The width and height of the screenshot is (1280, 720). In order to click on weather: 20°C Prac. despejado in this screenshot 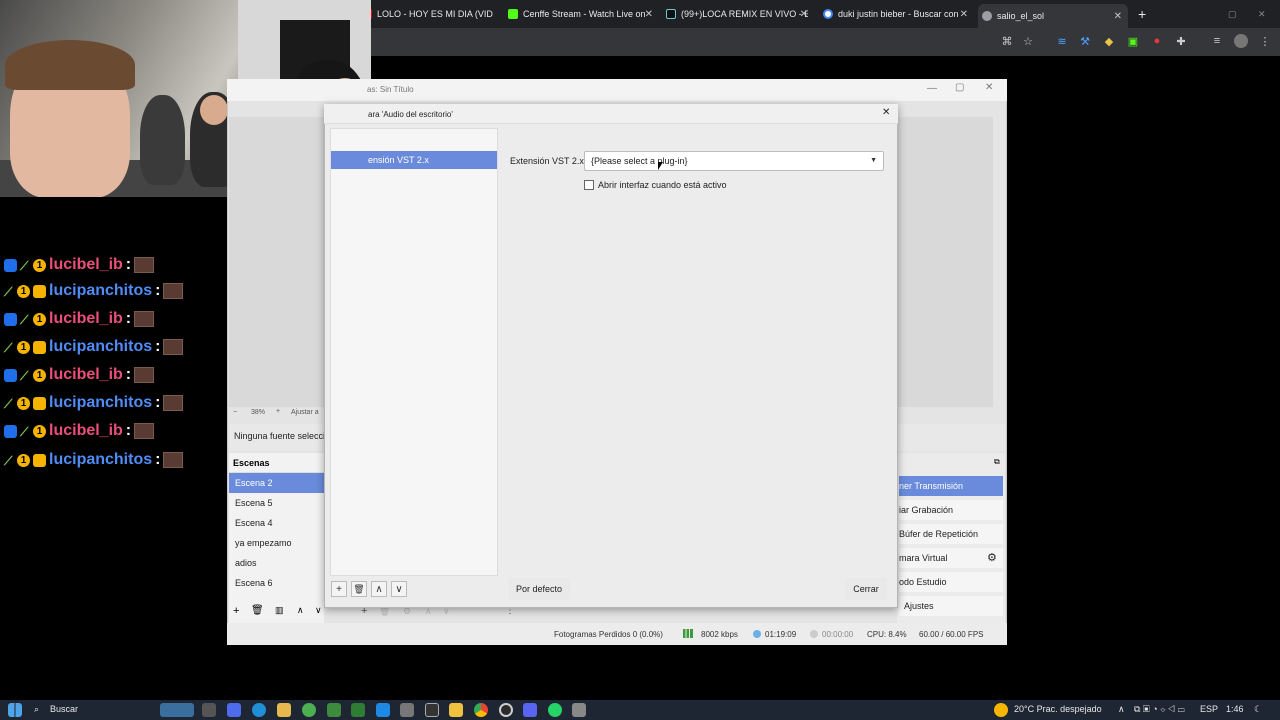, I will do `click(1058, 709)`.